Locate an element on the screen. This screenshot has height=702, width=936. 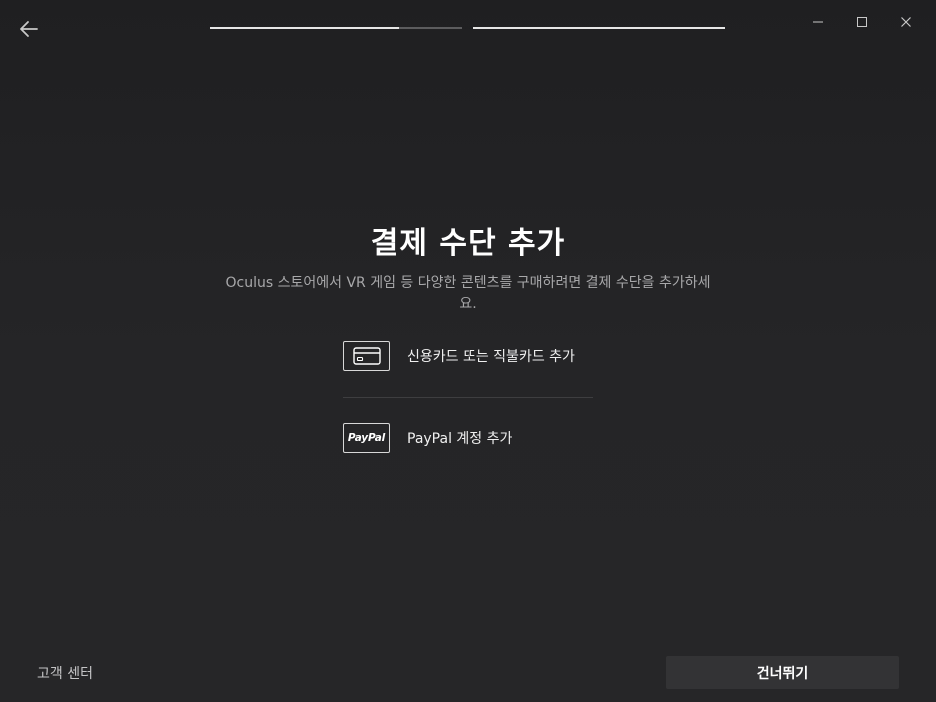
maximize-button is located at coordinates (862, 22).